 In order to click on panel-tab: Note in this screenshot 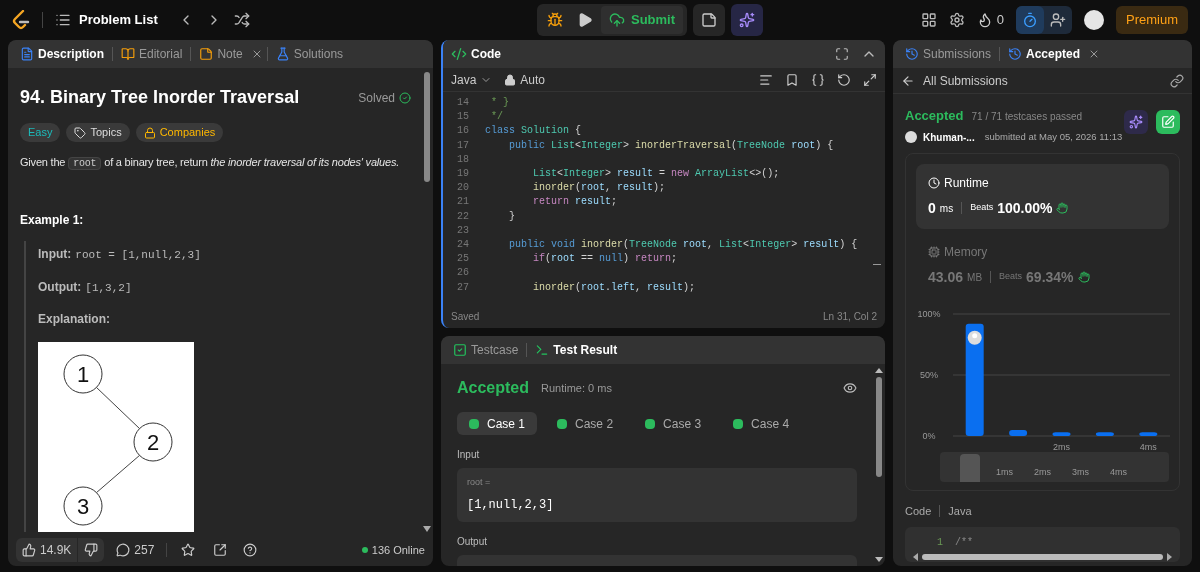, I will do `click(221, 54)`.